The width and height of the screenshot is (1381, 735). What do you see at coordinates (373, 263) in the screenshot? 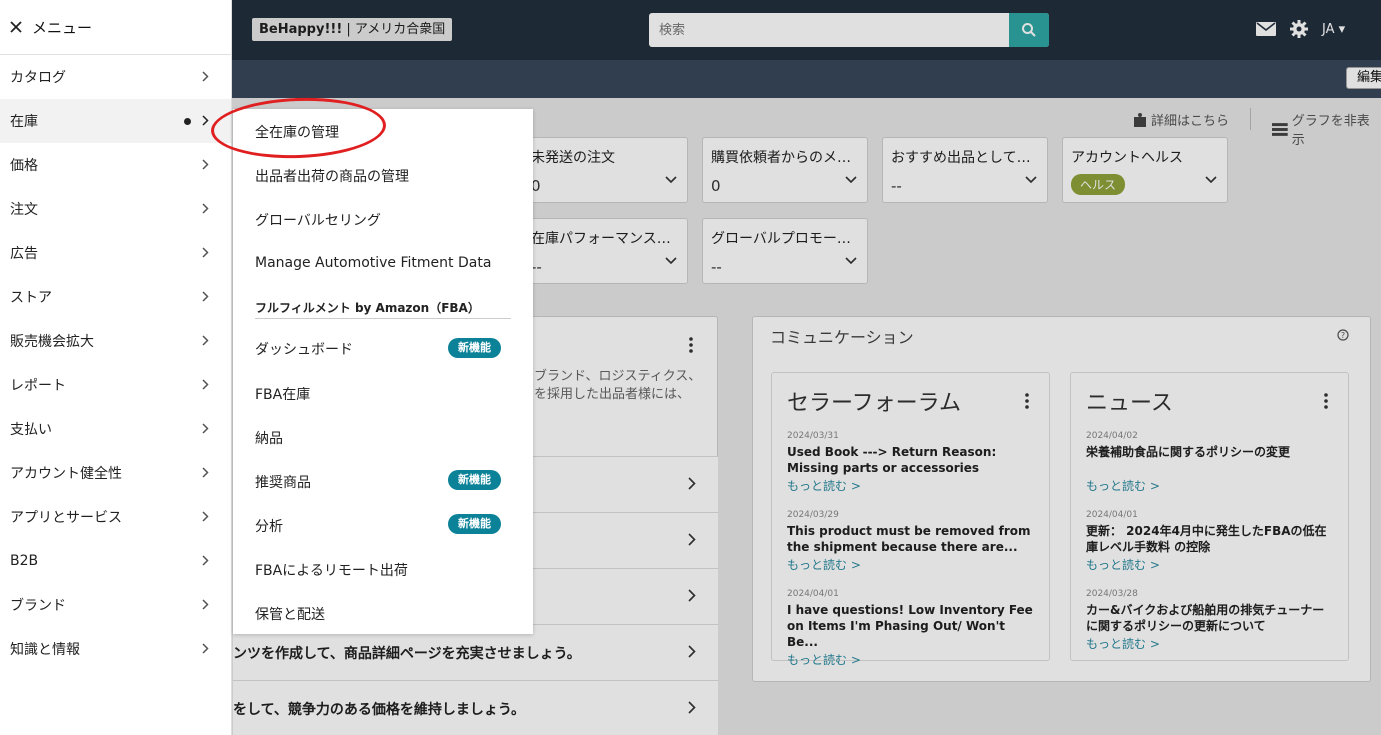
I see `submenu-automotive-fitment: Manage Automotive Fitment Data` at bounding box center [373, 263].